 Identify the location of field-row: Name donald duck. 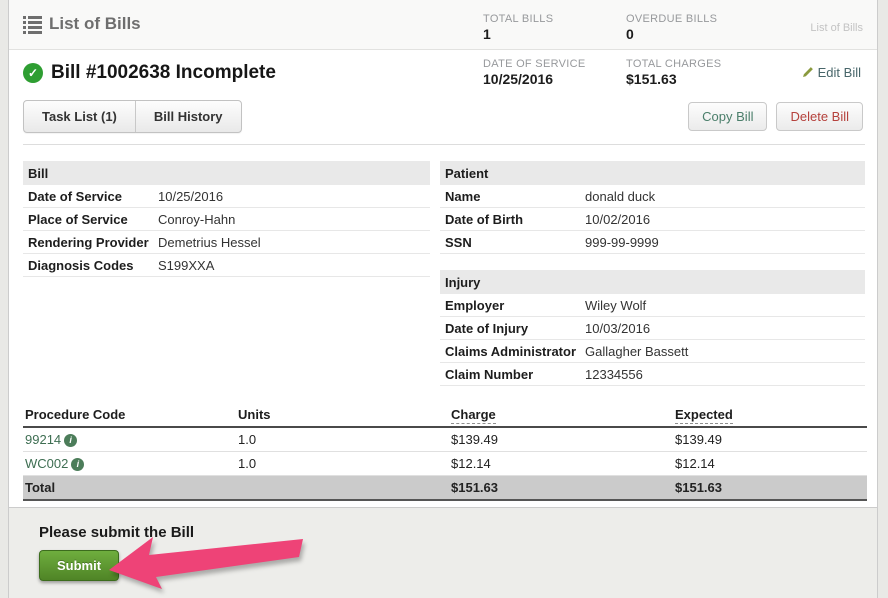
(652, 196).